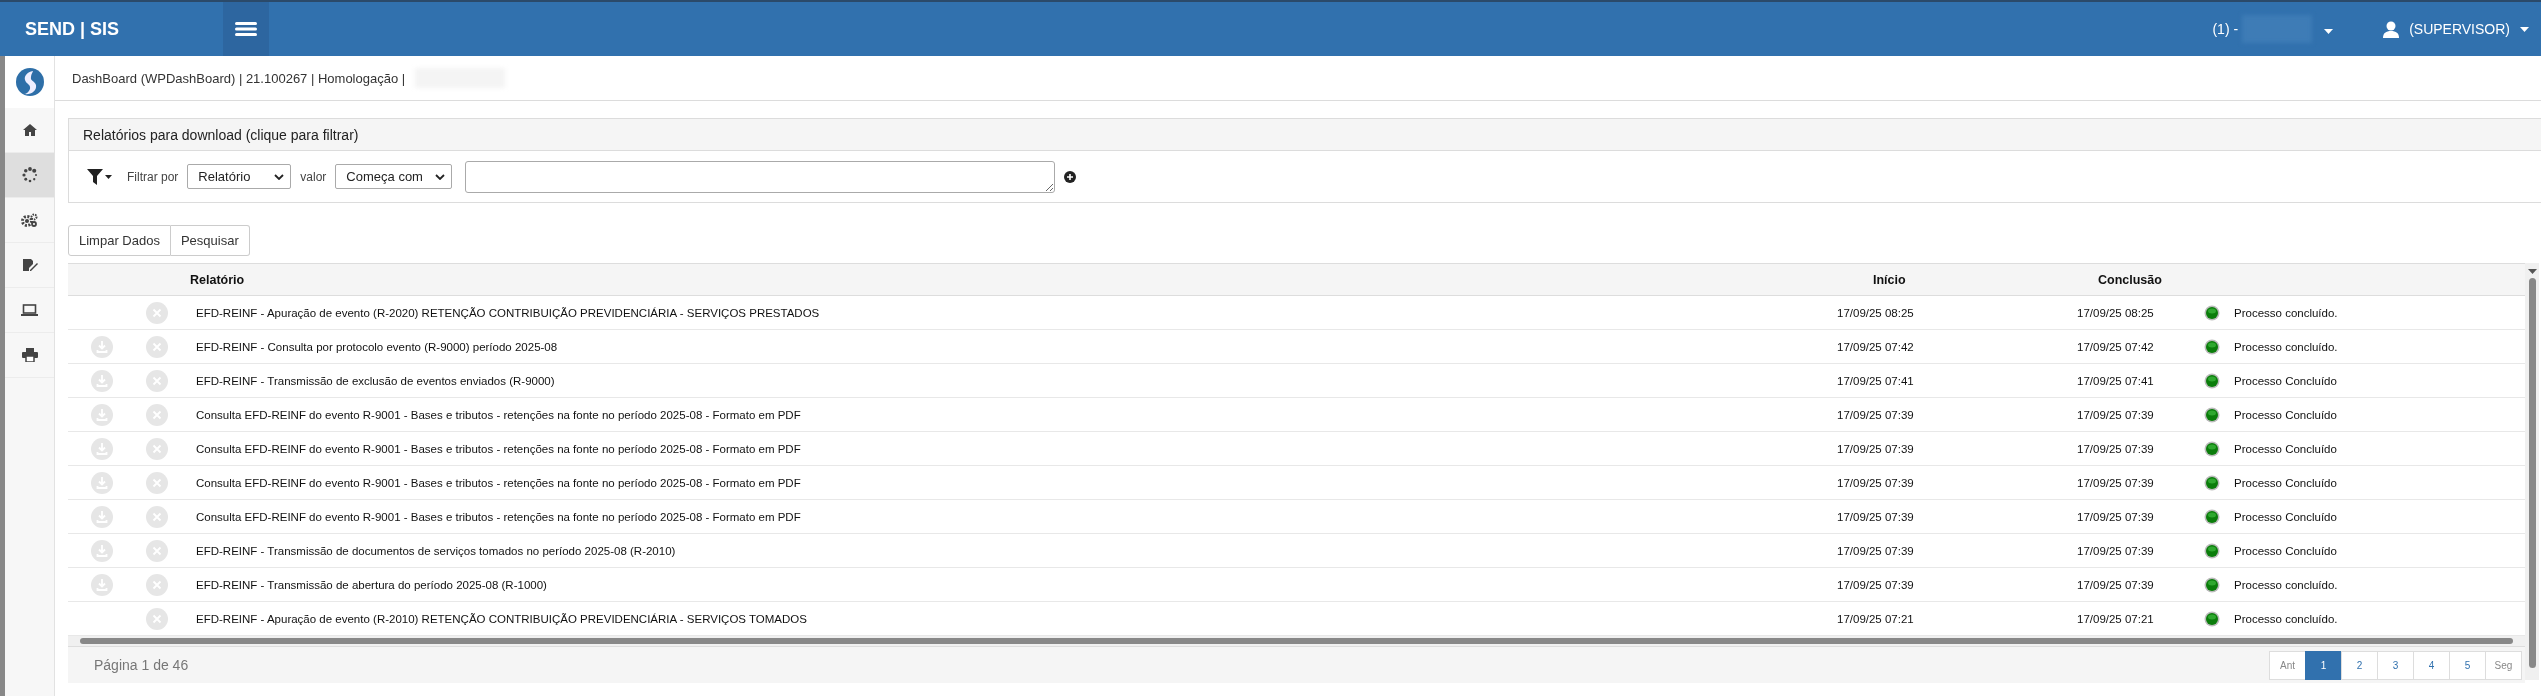  Describe the element at coordinates (1296, 641) in the screenshot. I see `horizontal-scrollbar` at that location.